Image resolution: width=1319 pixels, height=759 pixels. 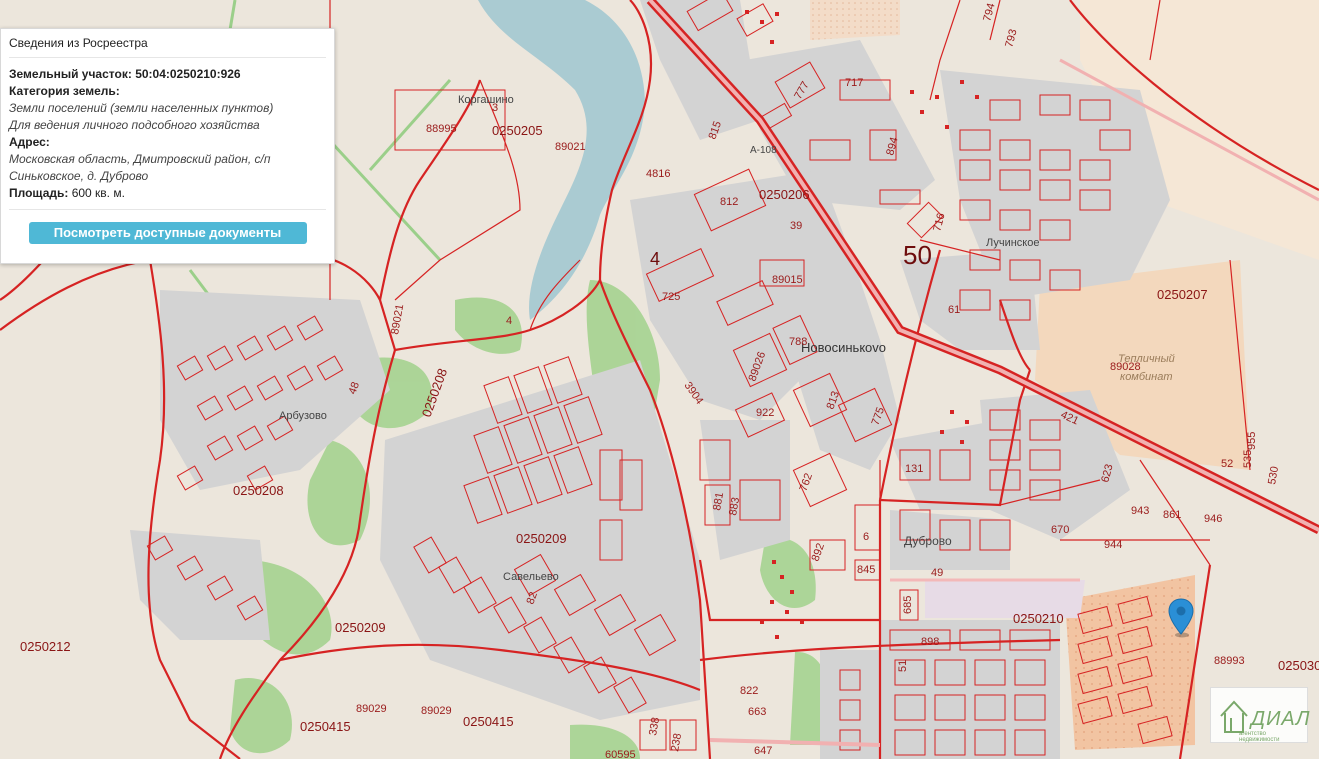 I want to click on pink-area, so click(x=855, y=20).